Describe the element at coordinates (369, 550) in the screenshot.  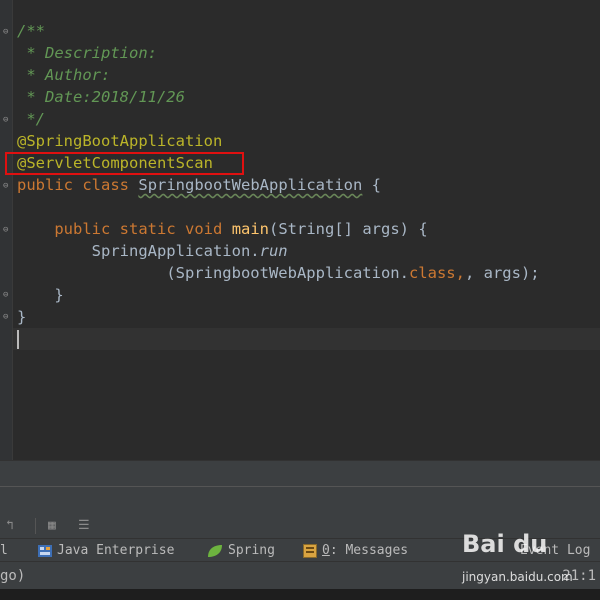
I see `tab-label: : Messages` at that location.